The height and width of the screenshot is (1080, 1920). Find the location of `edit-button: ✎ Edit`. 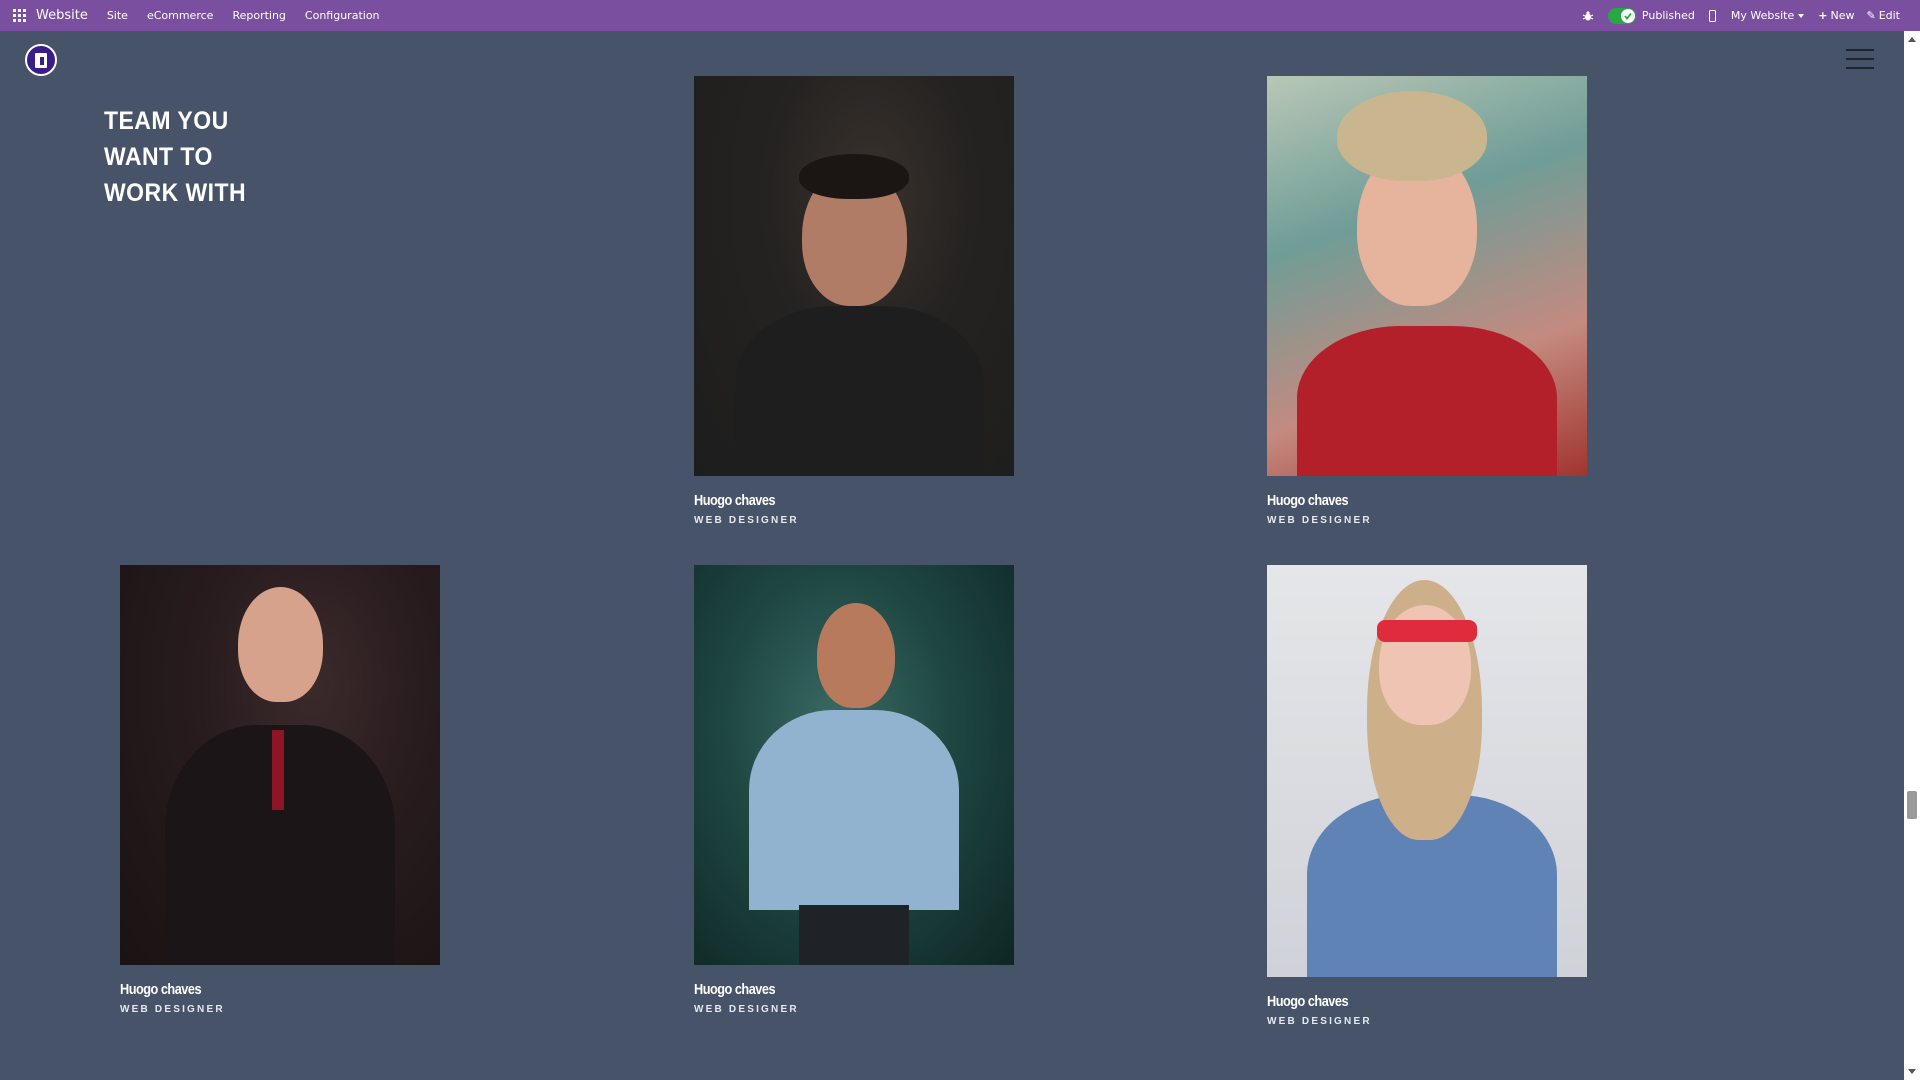

edit-button: ✎ Edit is located at coordinates (1883, 15).